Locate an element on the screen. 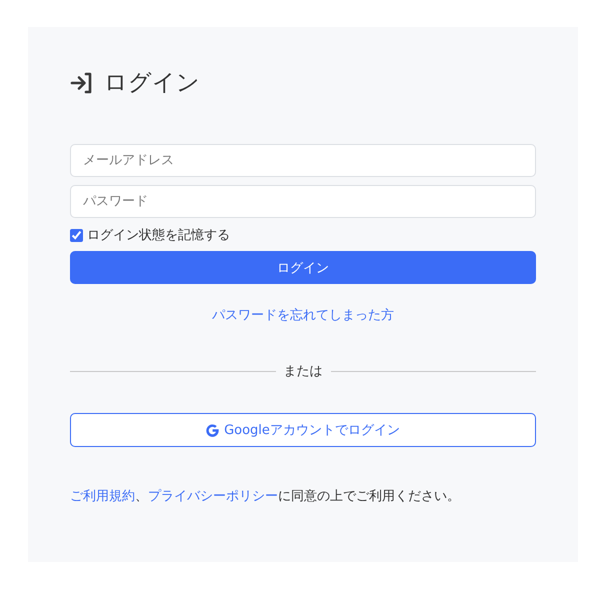 Image resolution: width=605 pixels, height=592 pixels. login-button: ログイン is located at coordinates (303, 267).